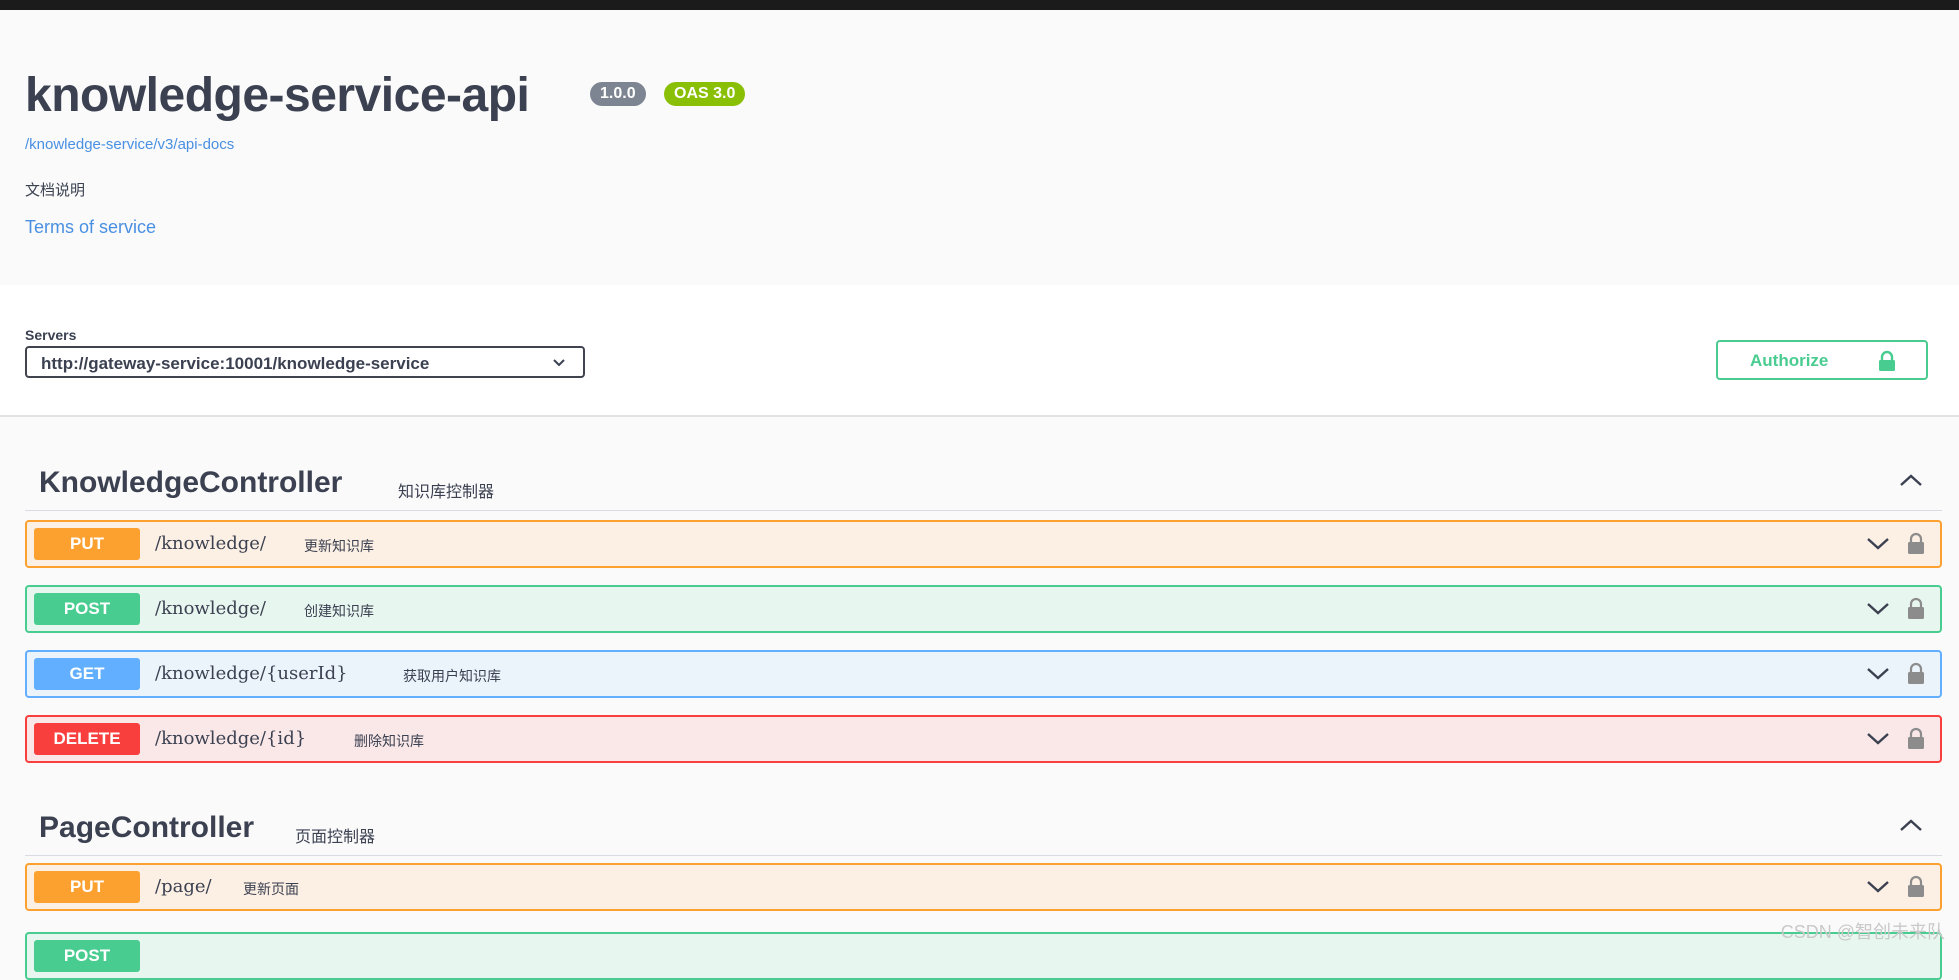  What do you see at coordinates (335, 837) in the screenshot?
I see `tag-description: 页面控制器` at bounding box center [335, 837].